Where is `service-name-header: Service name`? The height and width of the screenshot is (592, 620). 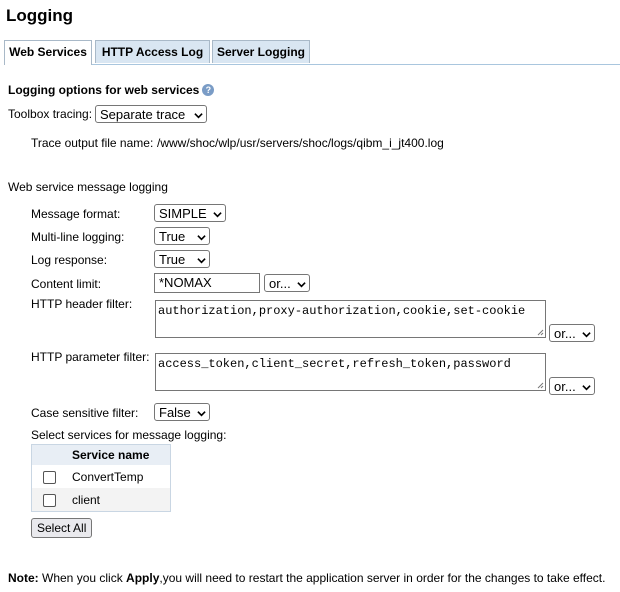
service-name-header: Service name is located at coordinates (118, 454).